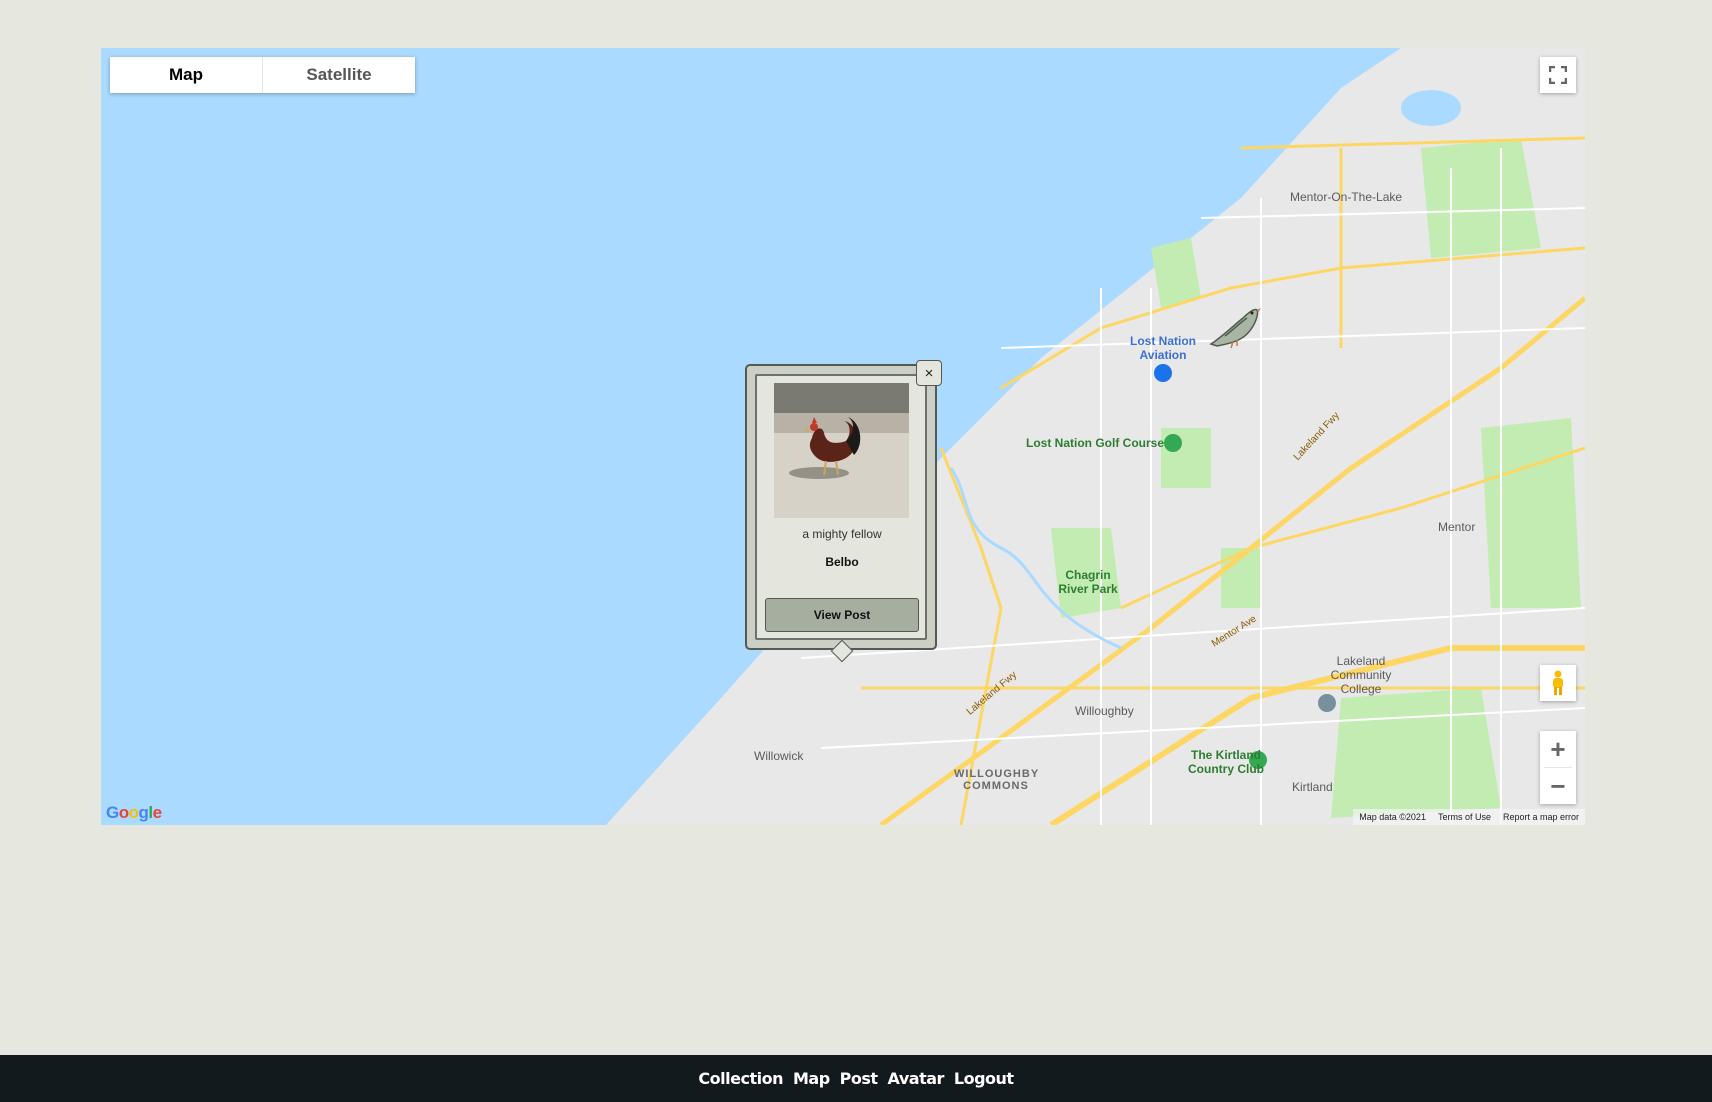  I want to click on fullscreen-button, so click(1558, 75).